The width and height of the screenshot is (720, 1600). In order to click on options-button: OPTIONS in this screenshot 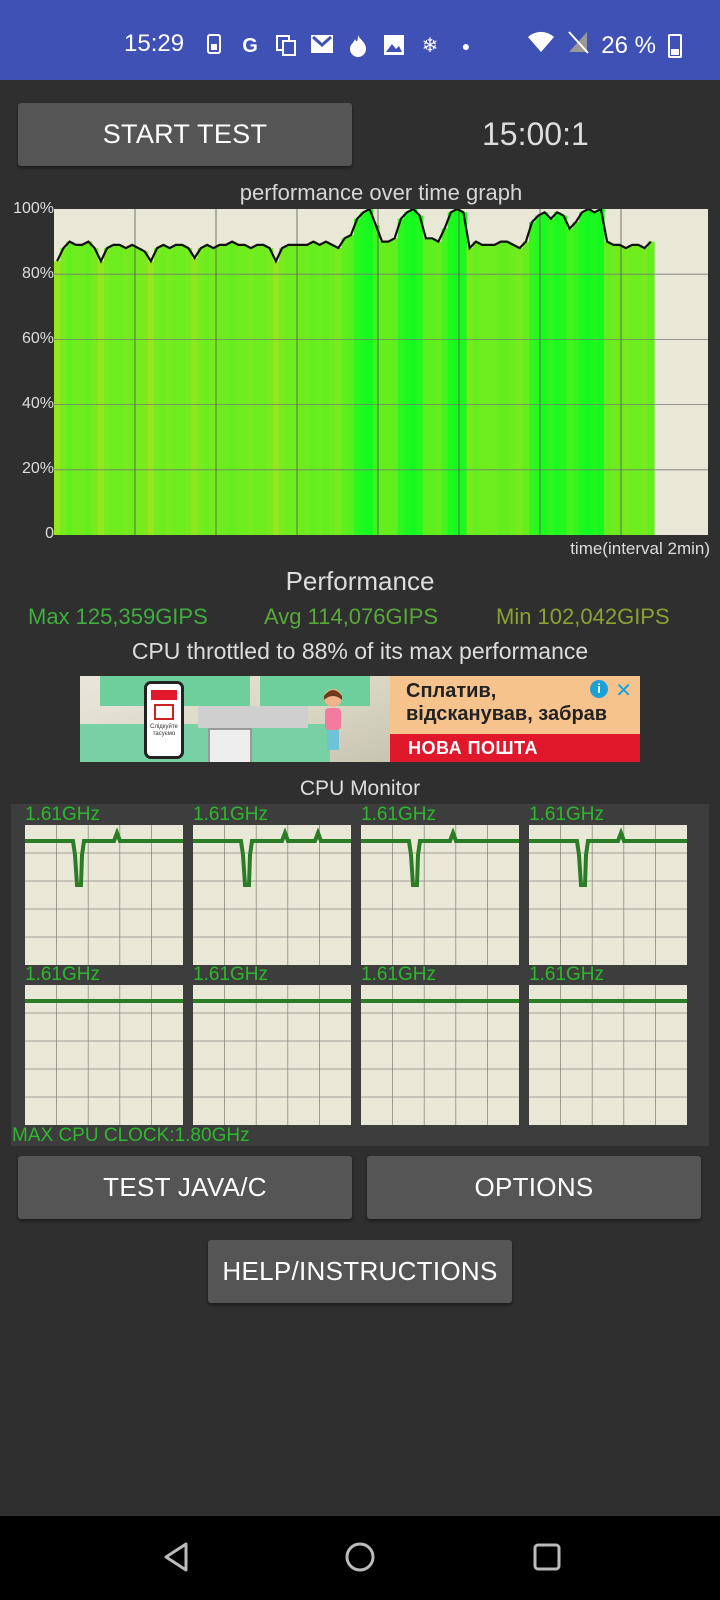, I will do `click(534, 1187)`.